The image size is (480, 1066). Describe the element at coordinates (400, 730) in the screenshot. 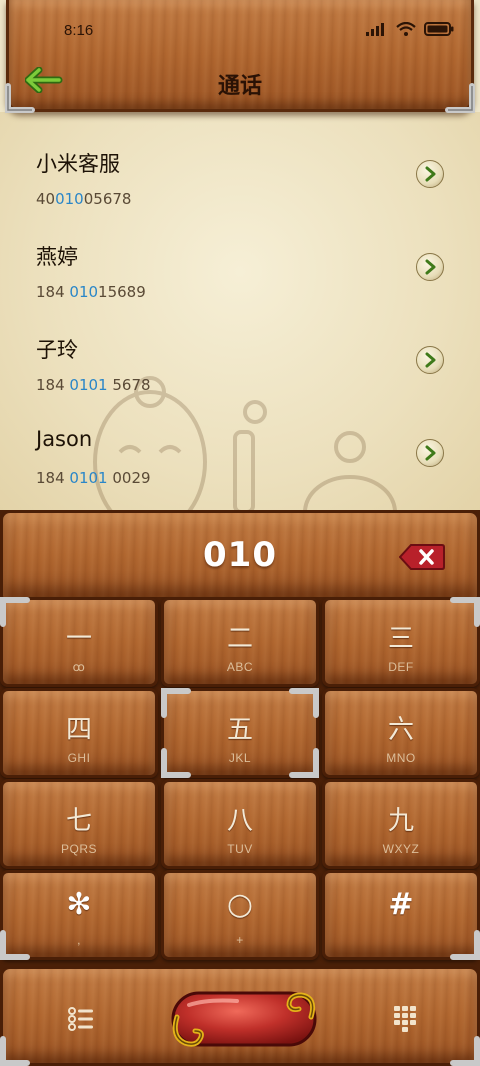

I see `key-digit: 六` at that location.